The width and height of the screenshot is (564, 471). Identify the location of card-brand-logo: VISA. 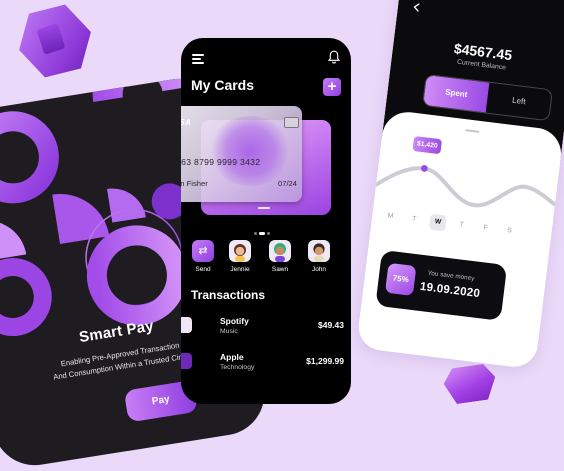
(186, 122).